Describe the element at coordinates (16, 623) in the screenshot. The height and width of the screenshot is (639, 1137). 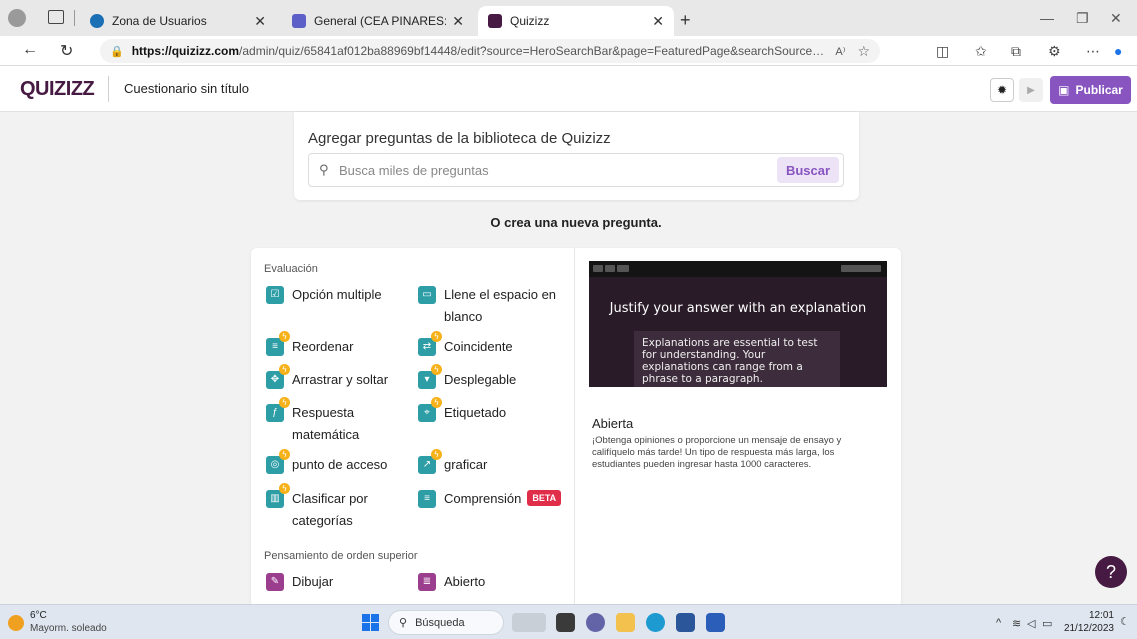
I see `weather-sun-icon` at that location.